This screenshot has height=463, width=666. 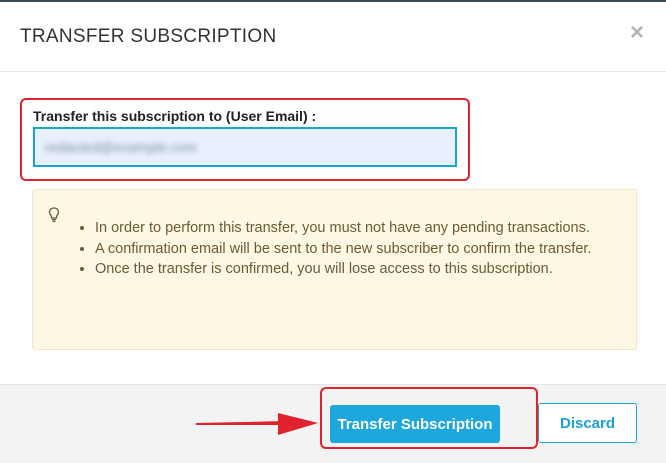 I want to click on arrow-pointer-icon, so click(x=257, y=424).